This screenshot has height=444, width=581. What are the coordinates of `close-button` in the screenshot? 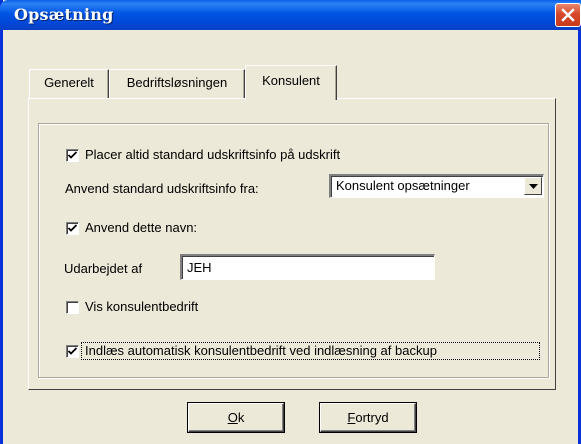 It's located at (568, 15).